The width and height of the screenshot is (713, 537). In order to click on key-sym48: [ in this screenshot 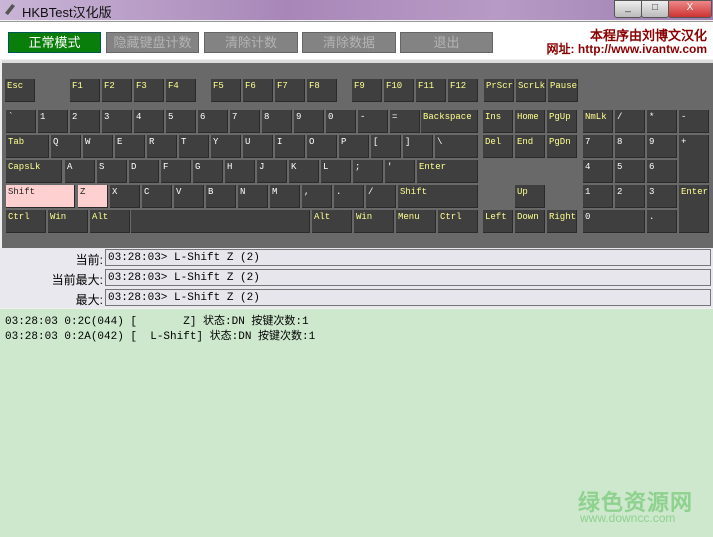, I will do `click(386, 146)`.